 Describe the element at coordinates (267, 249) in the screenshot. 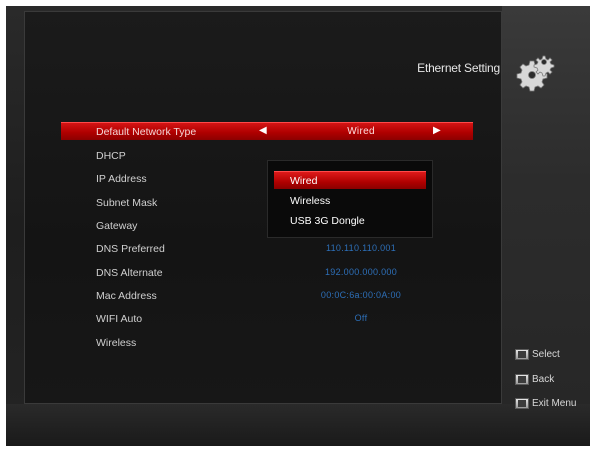

I see `row-dns-preferred: DNS Preferred 110.110.110.001` at that location.